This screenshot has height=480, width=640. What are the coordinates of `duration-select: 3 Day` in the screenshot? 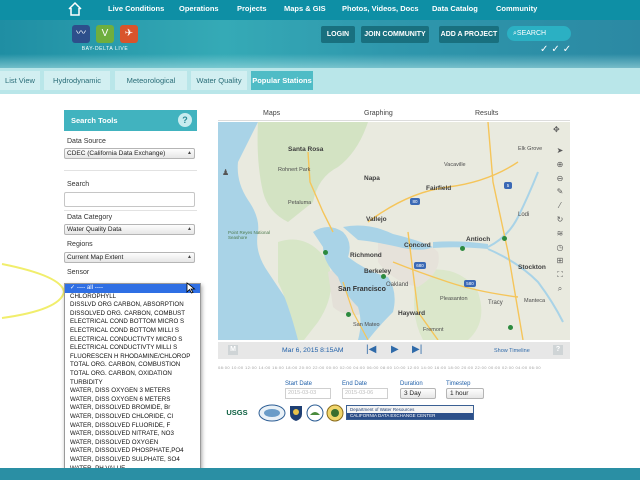 It's located at (418, 393).